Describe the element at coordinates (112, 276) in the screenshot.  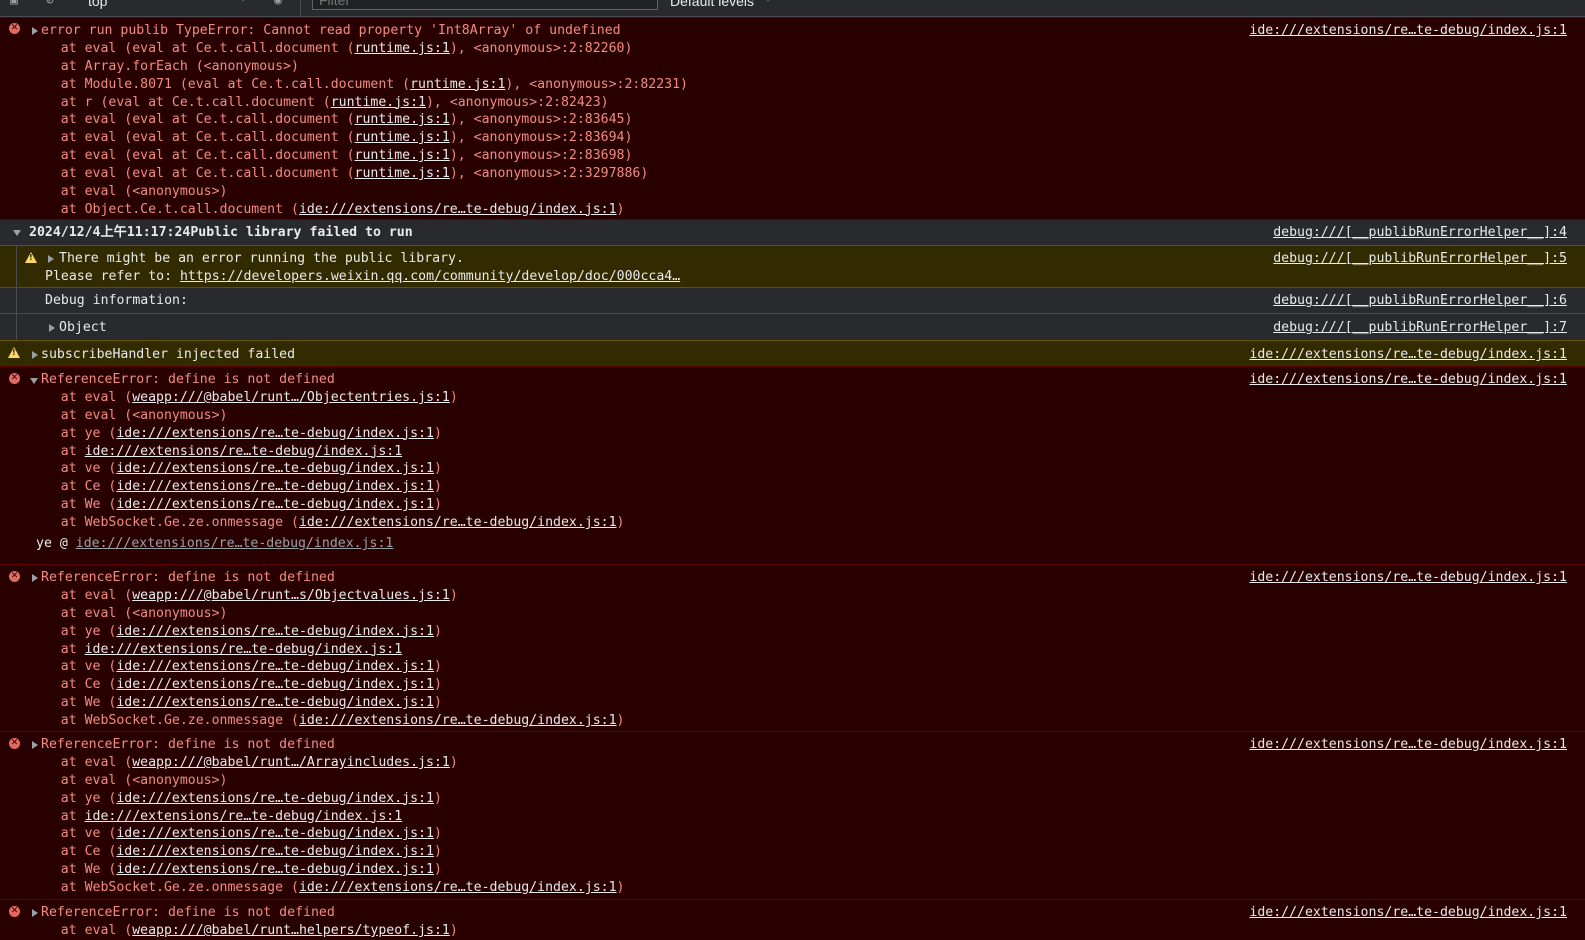
I see `refer-label: Please refer to:` at that location.